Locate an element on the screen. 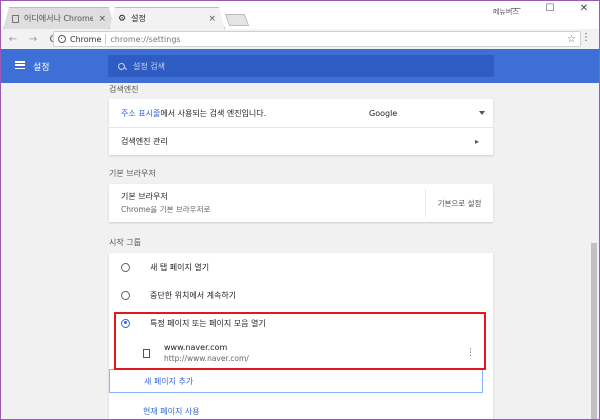 The image size is (600, 420). settings-header: 설정 is located at coordinates (300, 66).